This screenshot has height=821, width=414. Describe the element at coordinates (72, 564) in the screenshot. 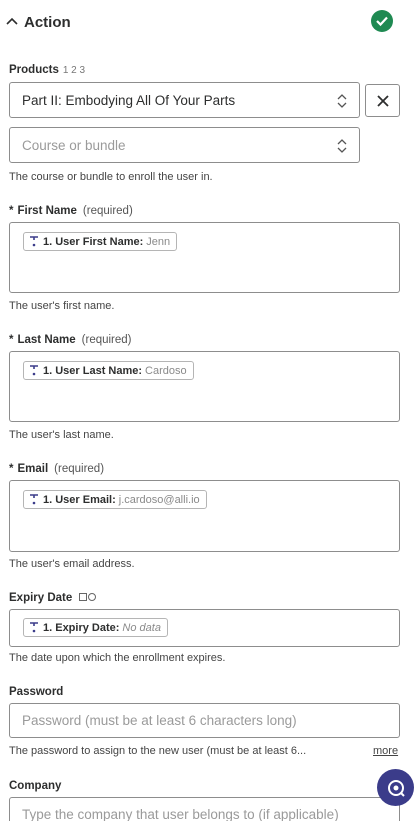

I see `email-help: The user's email address.` at that location.